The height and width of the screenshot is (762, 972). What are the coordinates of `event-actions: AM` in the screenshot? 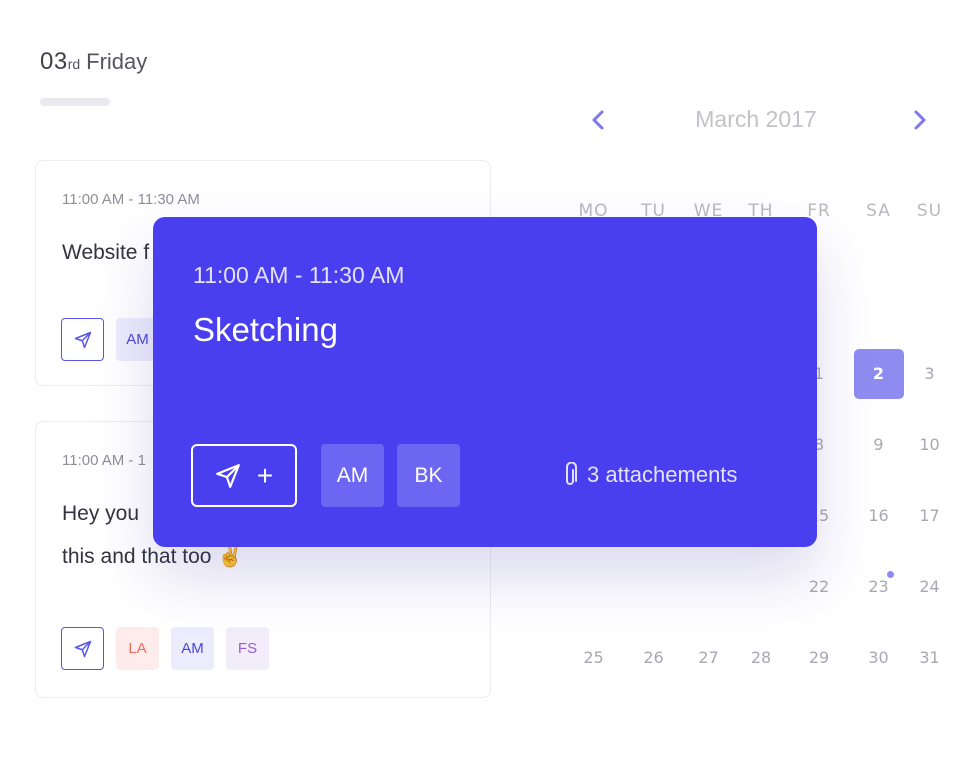 It's located at (110, 339).